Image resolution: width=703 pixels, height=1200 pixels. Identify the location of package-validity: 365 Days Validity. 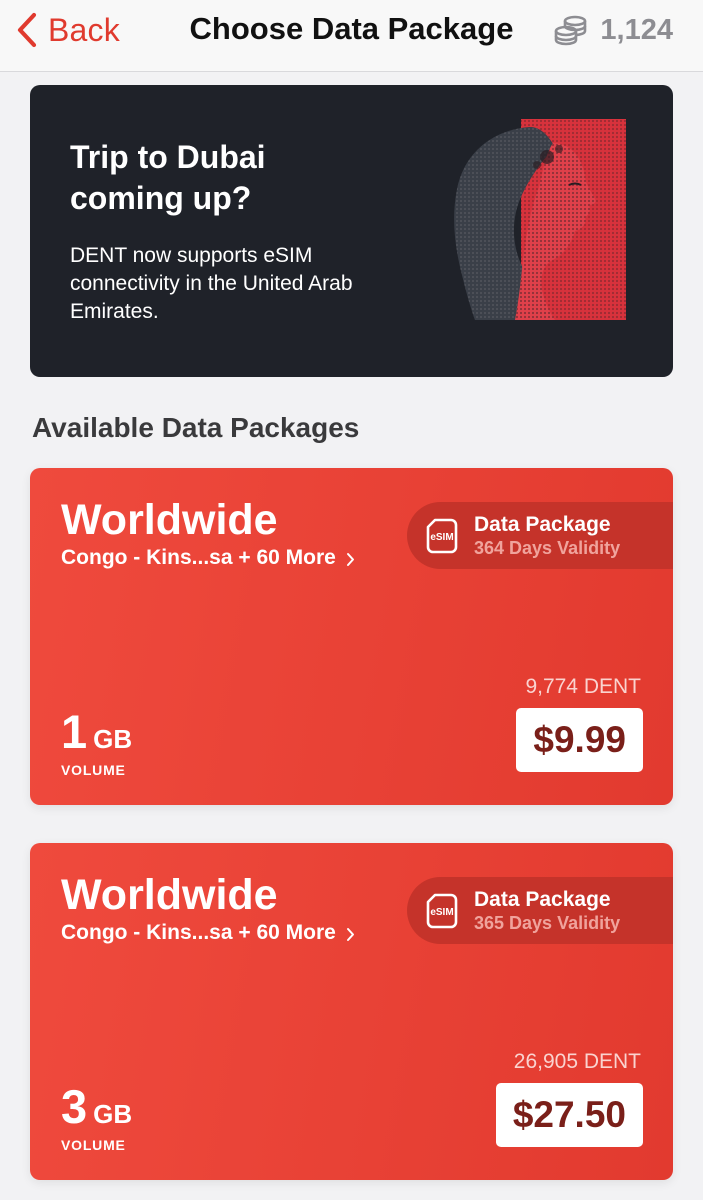
(547, 923).